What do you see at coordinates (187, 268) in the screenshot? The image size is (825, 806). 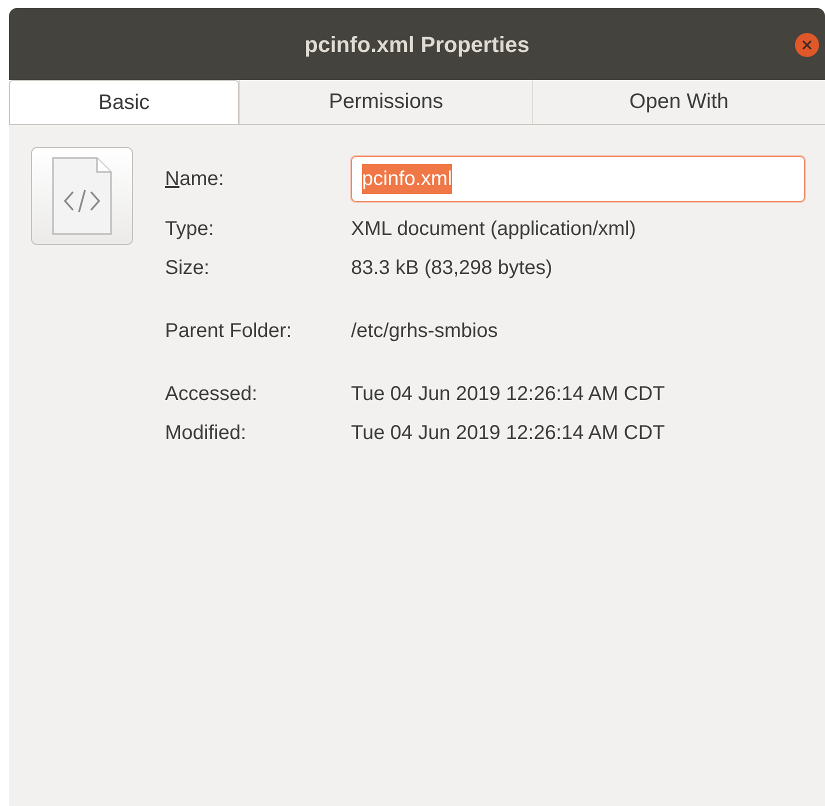 I see `property-label: Size:` at bounding box center [187, 268].